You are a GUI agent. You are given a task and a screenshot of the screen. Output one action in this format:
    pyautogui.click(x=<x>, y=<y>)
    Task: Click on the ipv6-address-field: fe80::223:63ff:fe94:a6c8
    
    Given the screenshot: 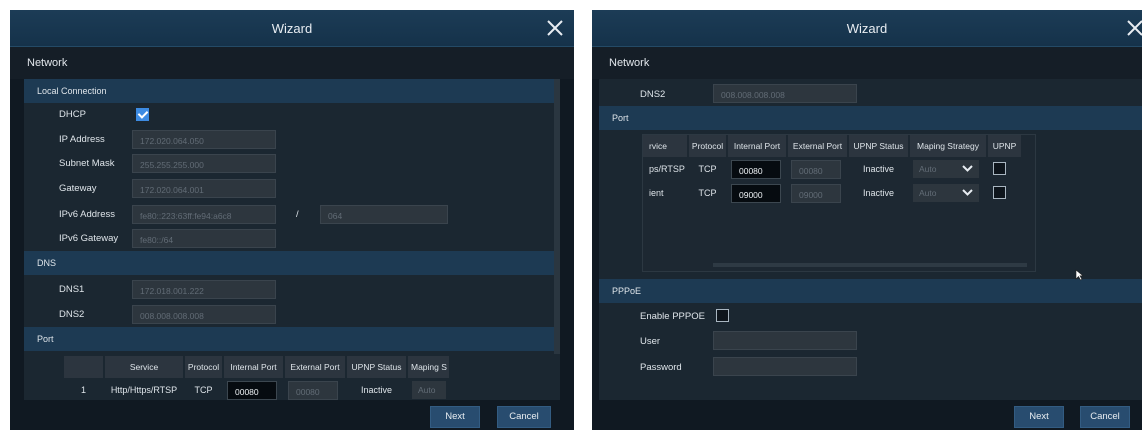 What is the action you would take?
    pyautogui.click(x=204, y=214)
    